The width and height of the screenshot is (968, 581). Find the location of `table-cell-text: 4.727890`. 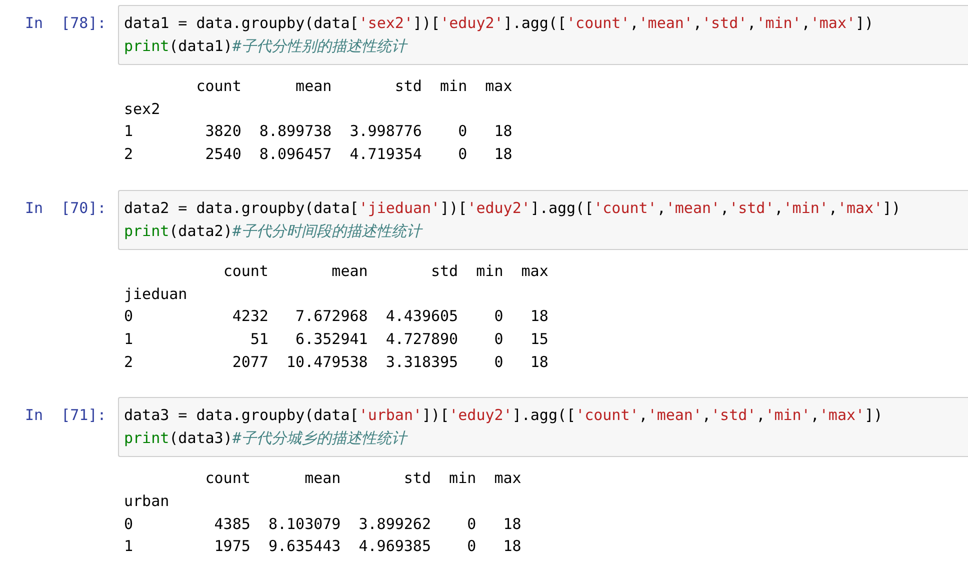

table-cell-text: 4.727890 is located at coordinates (421, 339).